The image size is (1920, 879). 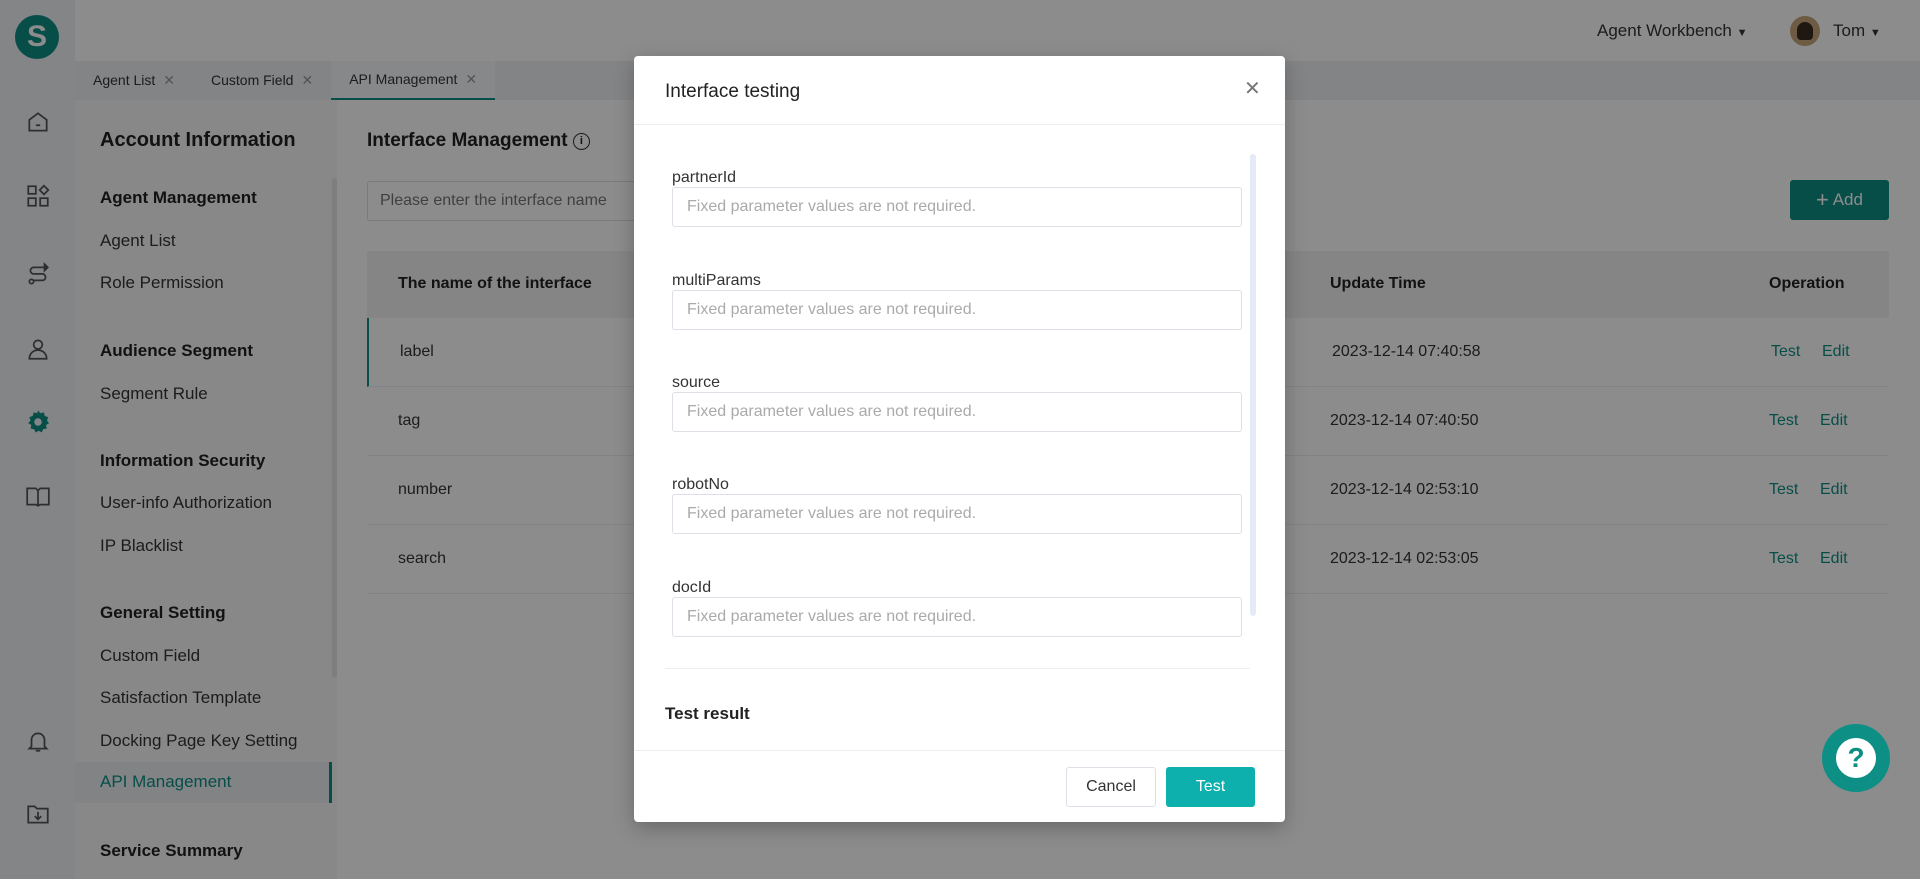 I want to click on dialog-scrollbar, so click(x=1253, y=385).